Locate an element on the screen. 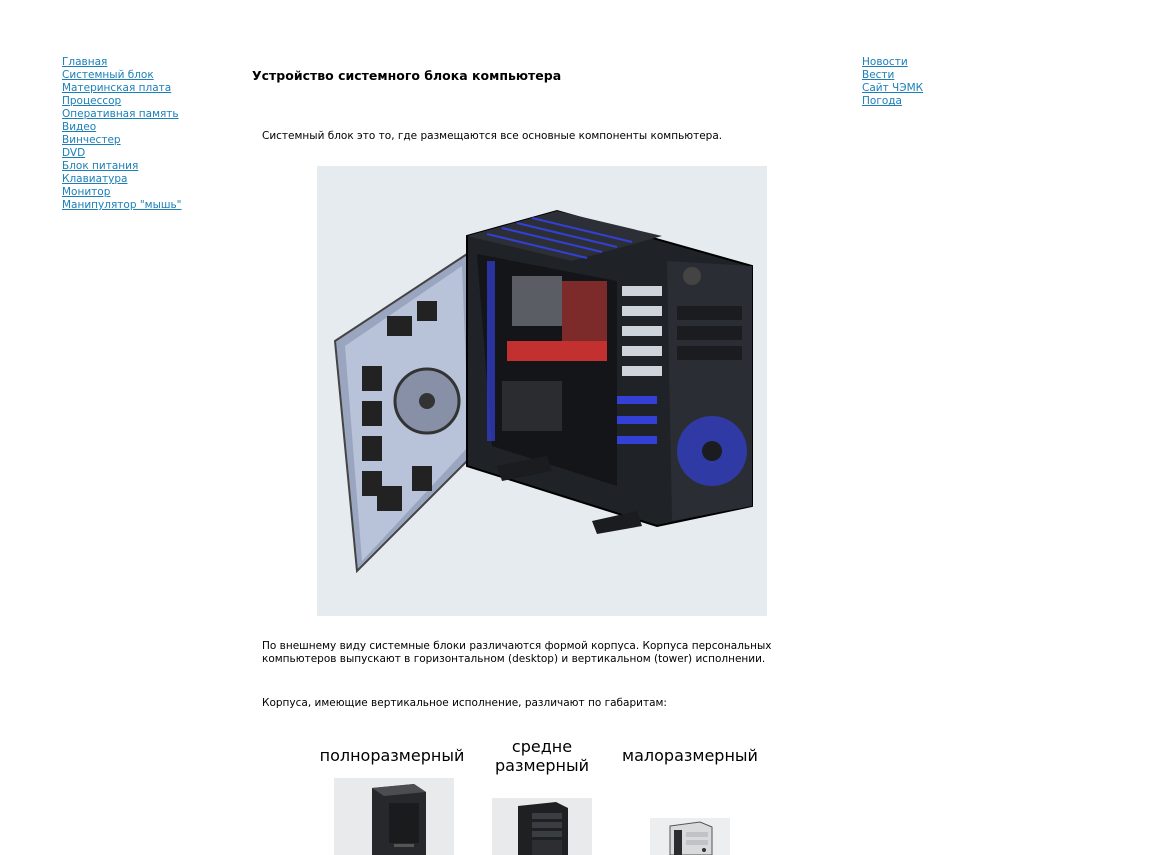  full-size-text: полноразмерный is located at coordinates (392, 755).